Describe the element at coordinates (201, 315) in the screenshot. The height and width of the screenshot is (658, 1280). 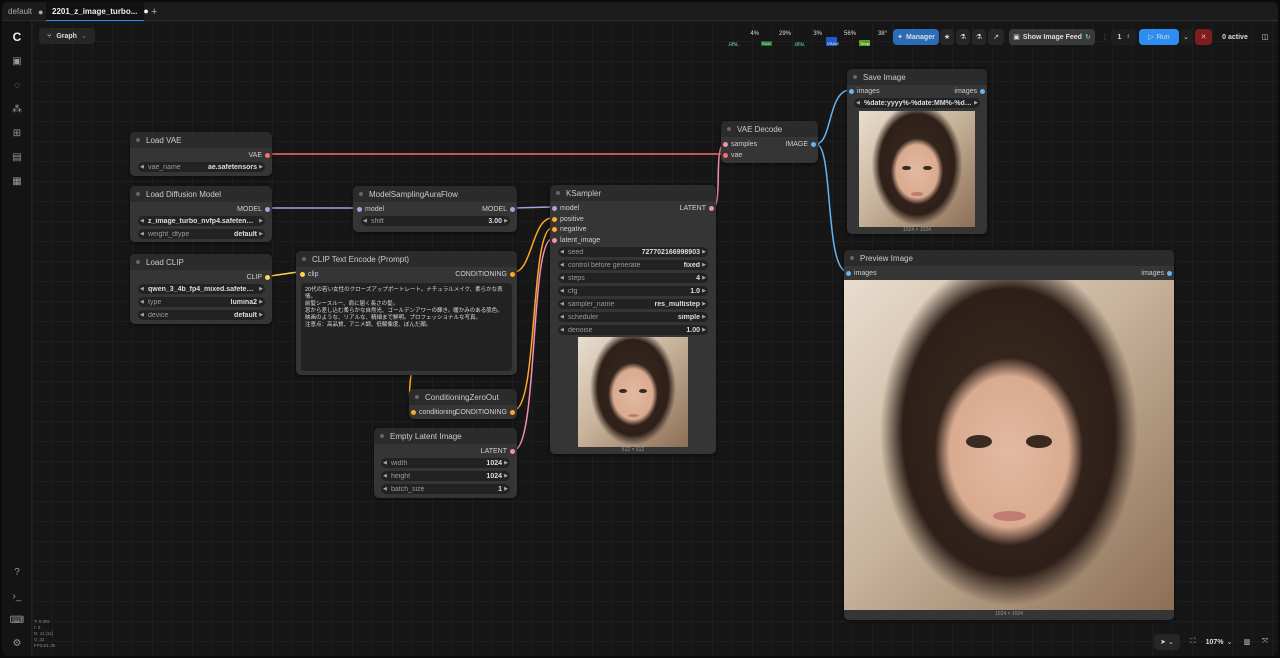
I see `clip-device-widget: device default` at that location.